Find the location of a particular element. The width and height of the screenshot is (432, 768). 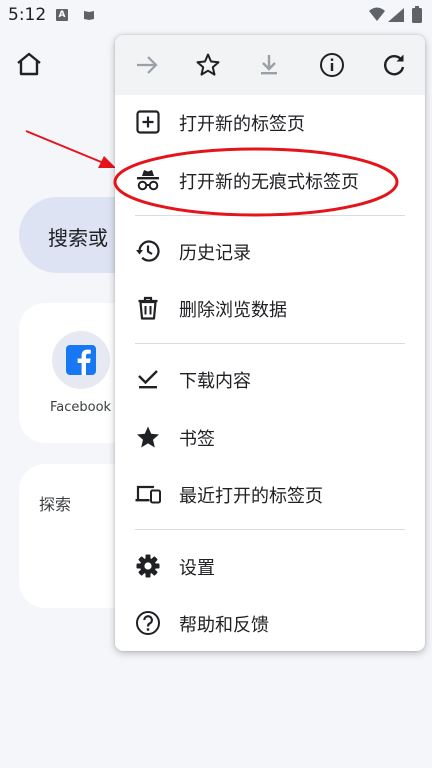

shortcut-label: Facebook is located at coordinates (81, 407).